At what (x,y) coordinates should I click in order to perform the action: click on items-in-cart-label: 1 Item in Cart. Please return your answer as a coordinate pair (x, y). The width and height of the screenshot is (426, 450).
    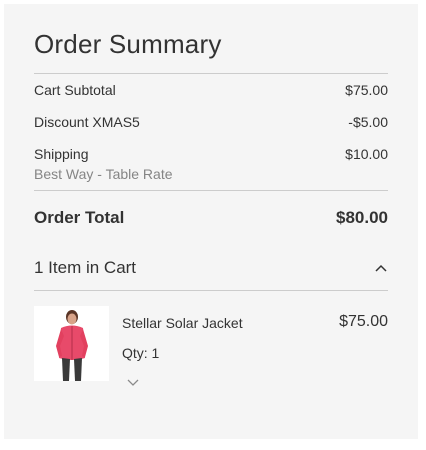
    Looking at the image, I should click on (85, 267).